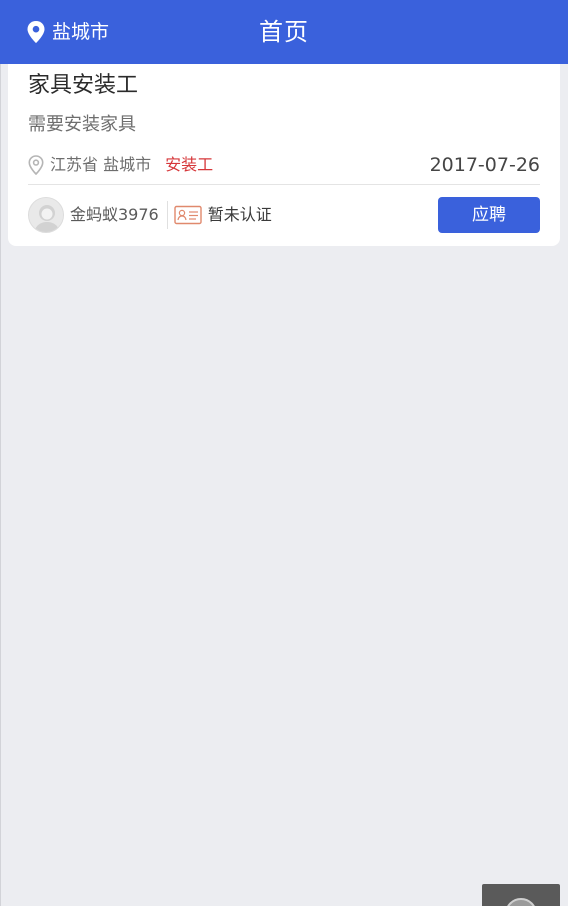 The height and width of the screenshot is (906, 568). What do you see at coordinates (114, 214) in the screenshot?
I see `publisher-name: 金蚂蚁3976` at bounding box center [114, 214].